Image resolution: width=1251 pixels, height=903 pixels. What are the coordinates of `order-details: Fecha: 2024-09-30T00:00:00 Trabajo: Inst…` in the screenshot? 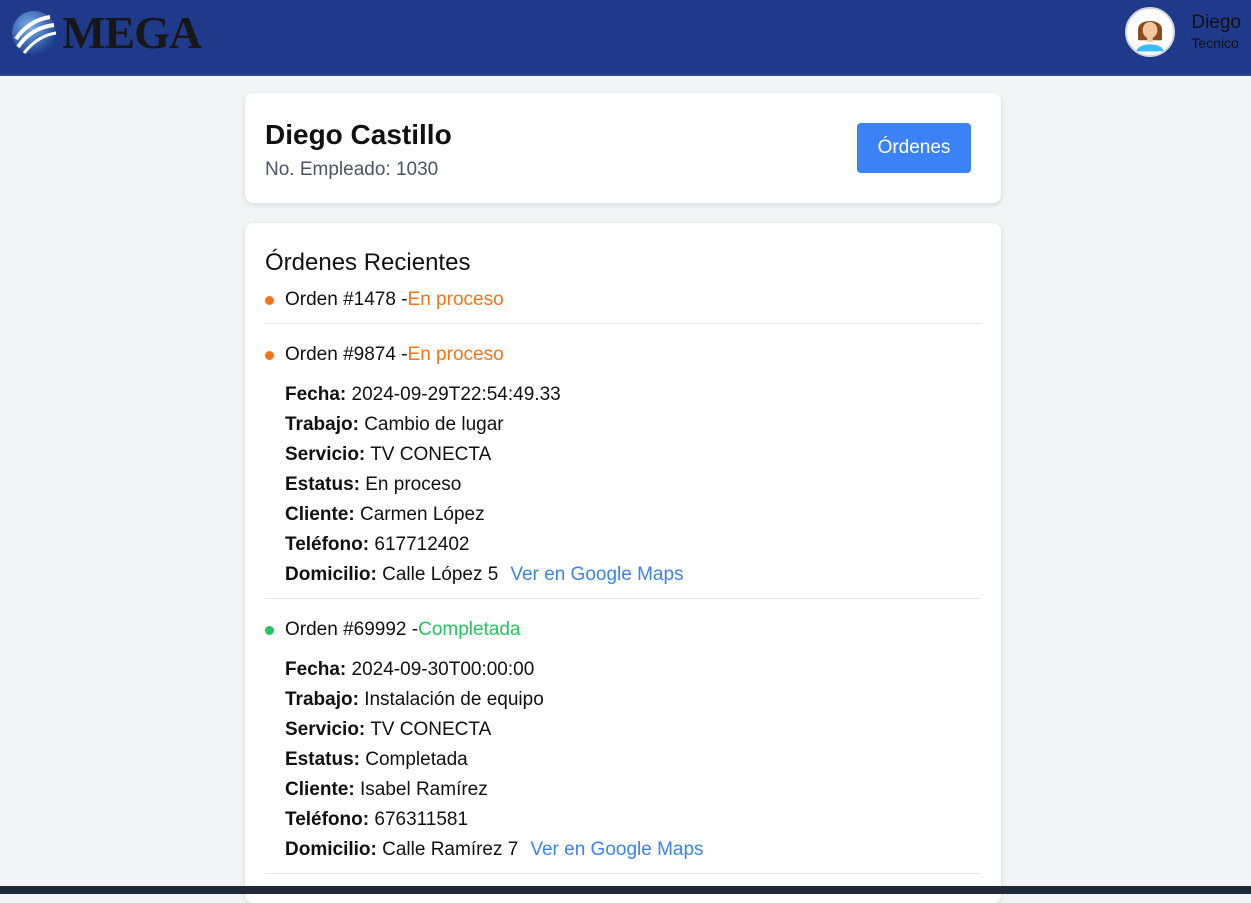 It's located at (623, 760).